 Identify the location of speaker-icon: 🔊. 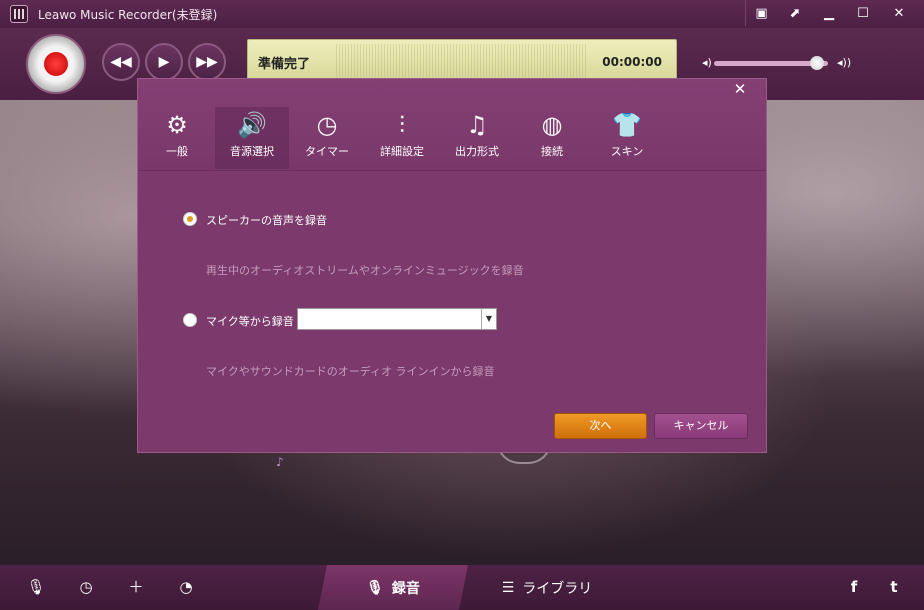
(252, 125).